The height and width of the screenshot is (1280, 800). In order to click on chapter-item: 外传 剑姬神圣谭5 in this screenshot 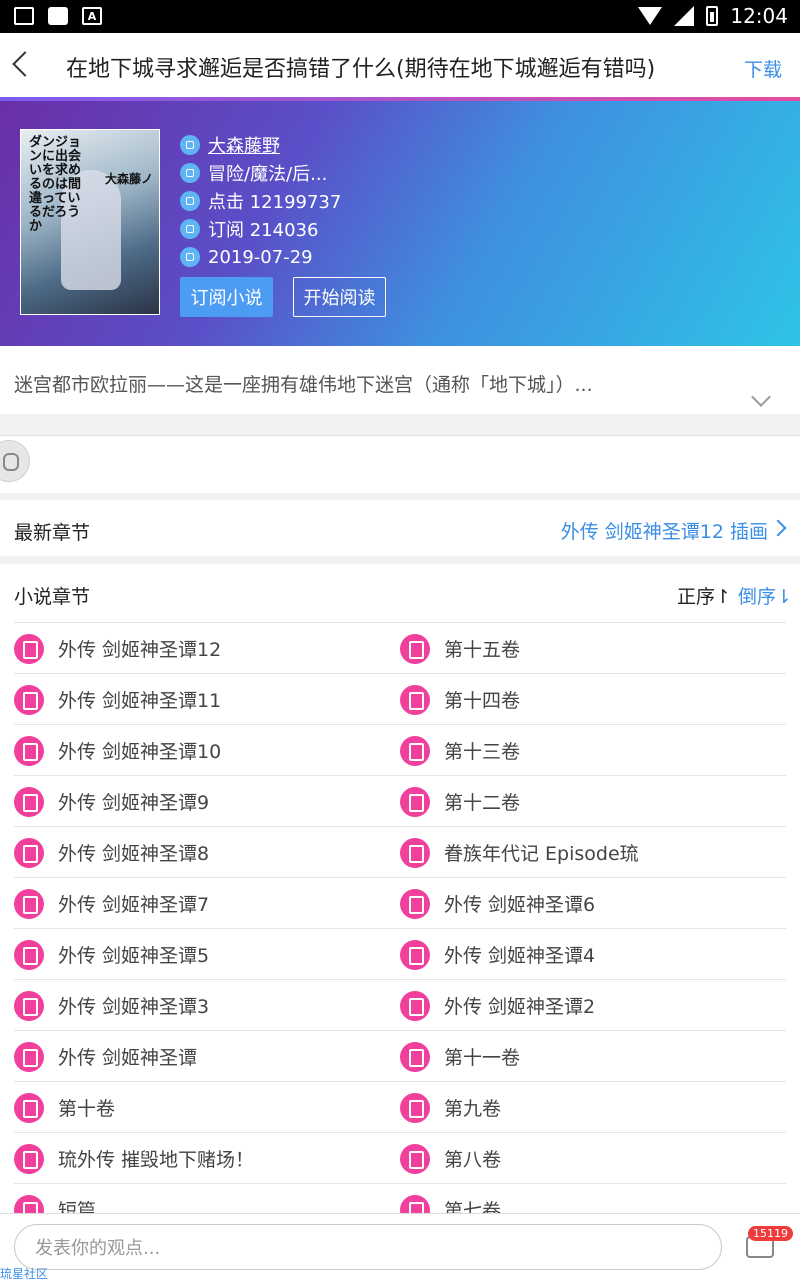, I will do `click(111, 954)`.